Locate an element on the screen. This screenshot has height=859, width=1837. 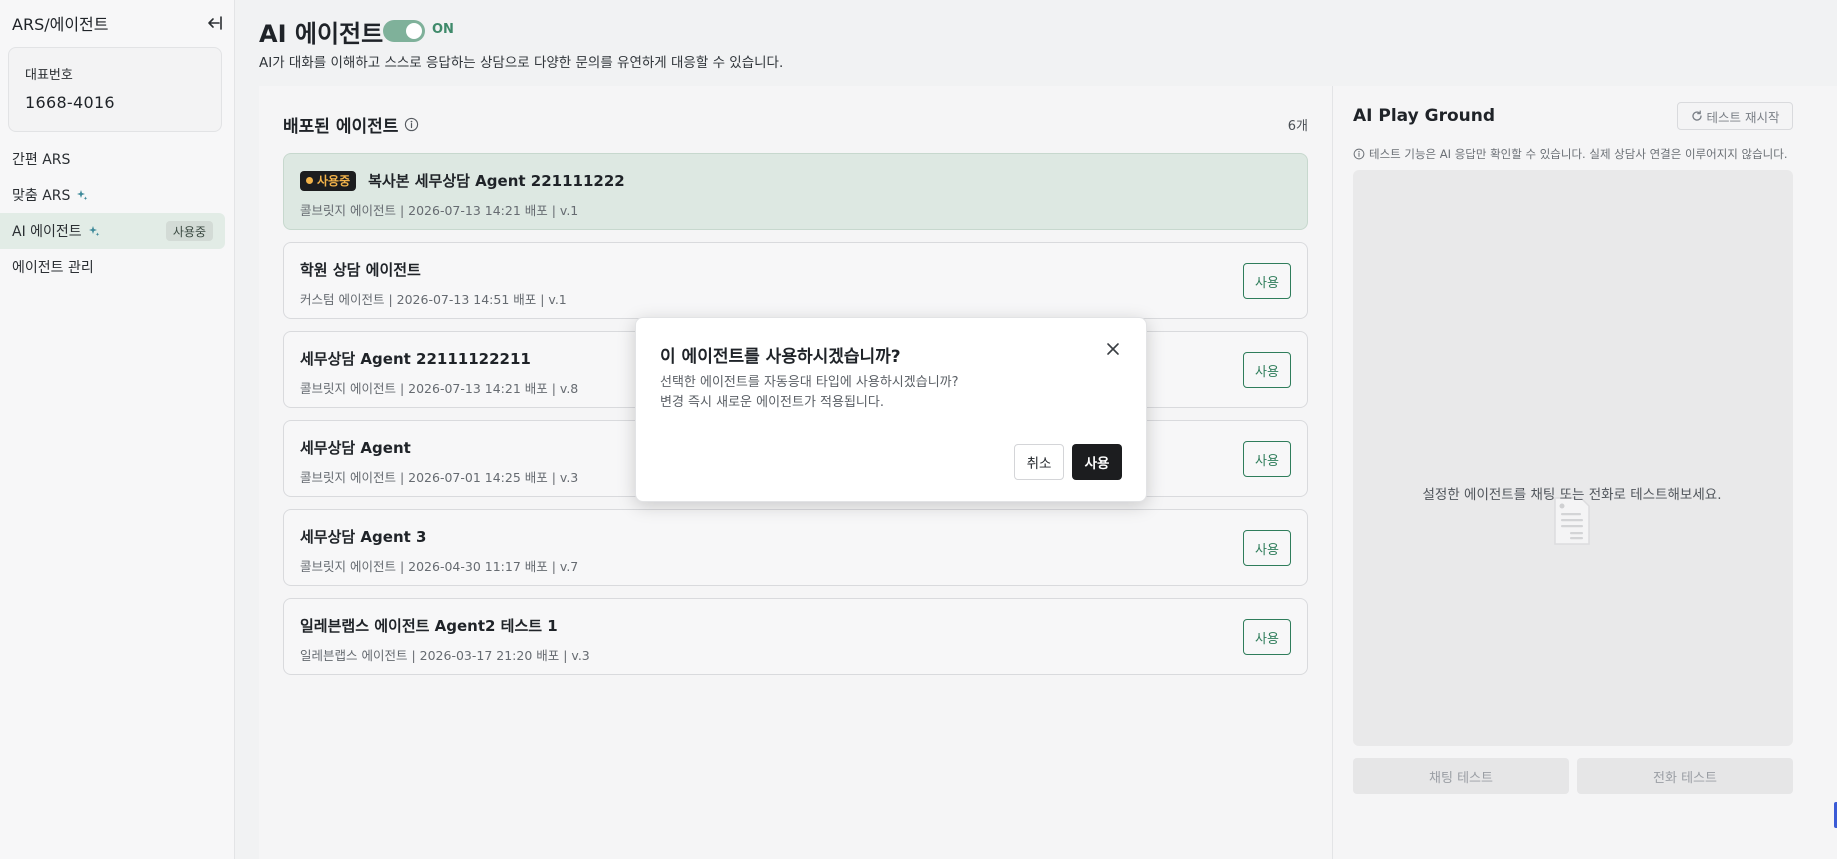
sidebar-item-label: 에이전트 관리 is located at coordinates (53, 268).